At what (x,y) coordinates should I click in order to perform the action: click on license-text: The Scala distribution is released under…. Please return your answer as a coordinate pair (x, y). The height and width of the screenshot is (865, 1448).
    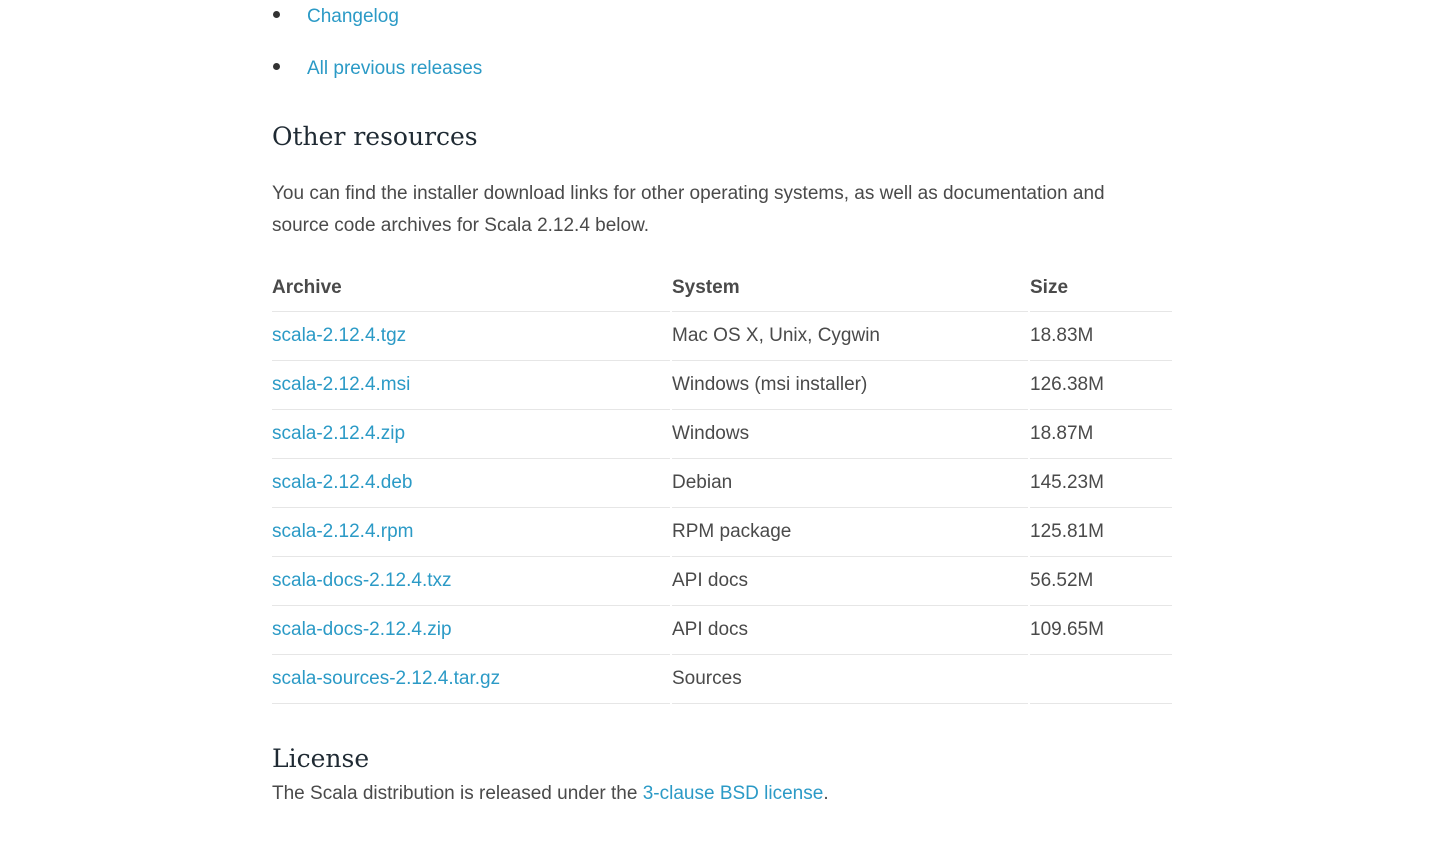
    Looking at the image, I should click on (550, 794).